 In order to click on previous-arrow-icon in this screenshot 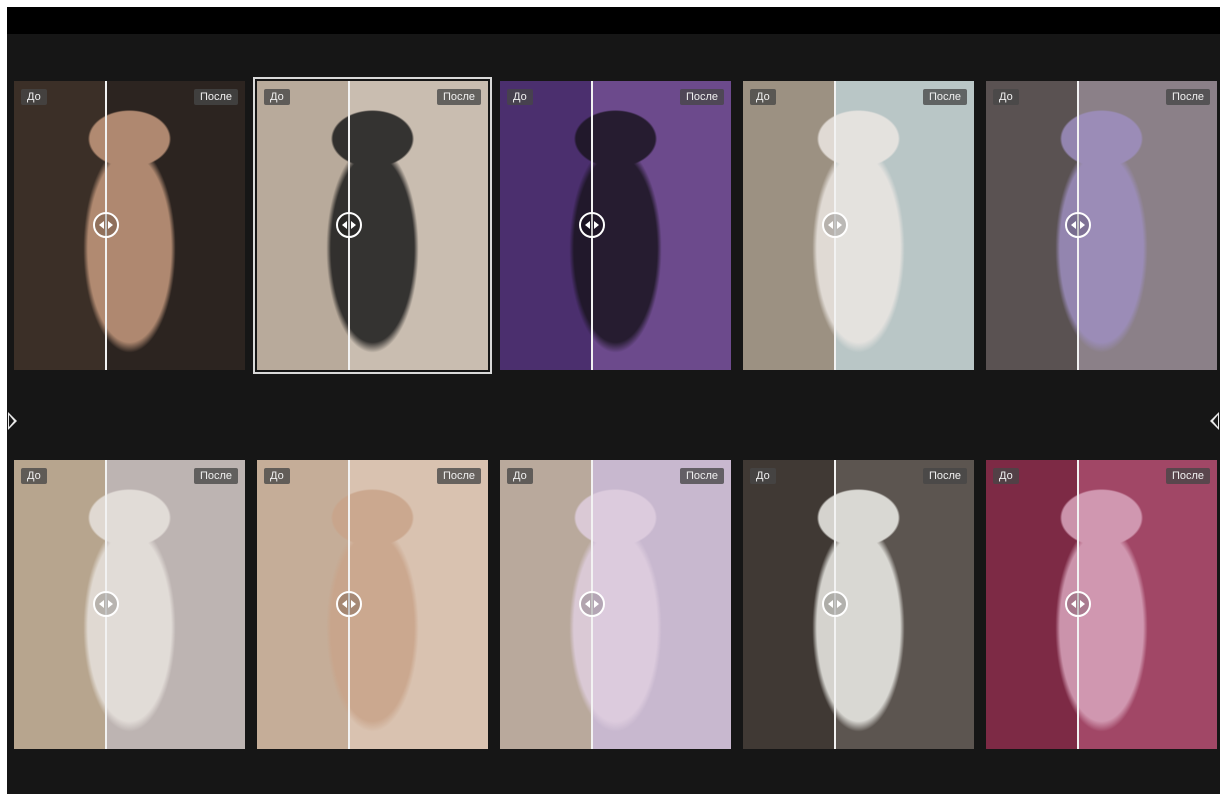, I will do `click(12, 421)`.